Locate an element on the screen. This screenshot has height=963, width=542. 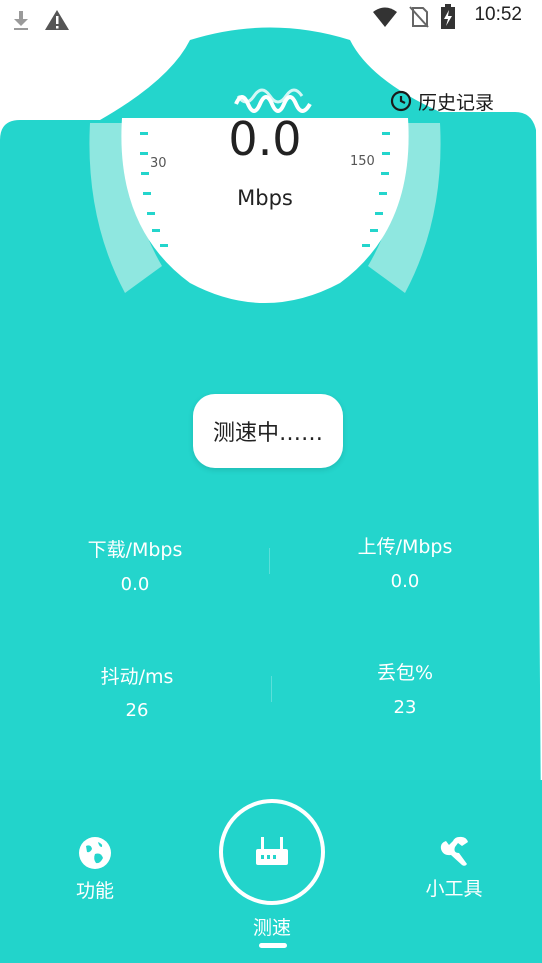
gauge-speed-value: 0.0 is located at coordinates (265, 139).